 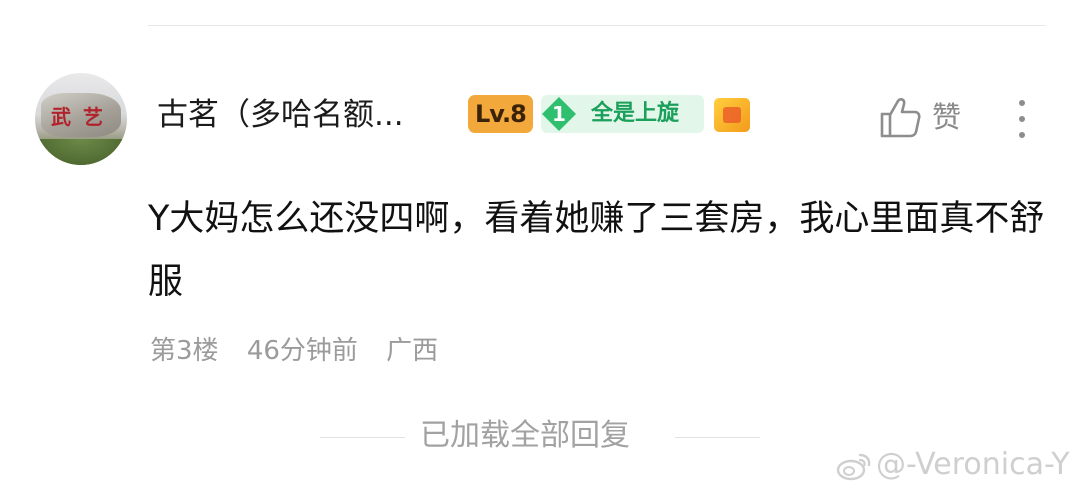 What do you see at coordinates (362, 437) in the screenshot?
I see `footer-divider-left` at bounding box center [362, 437].